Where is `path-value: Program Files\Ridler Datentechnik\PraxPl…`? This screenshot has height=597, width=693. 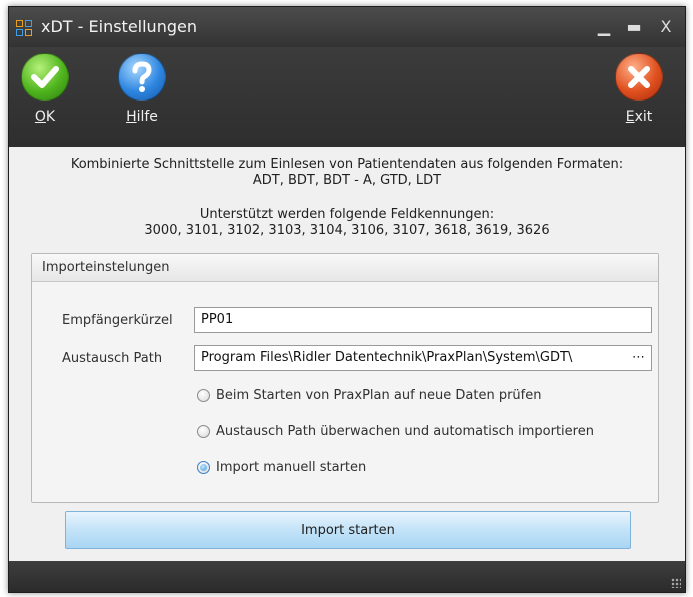
path-value: Program Files\Ridler Datentechnik\PraxPl… is located at coordinates (387, 357).